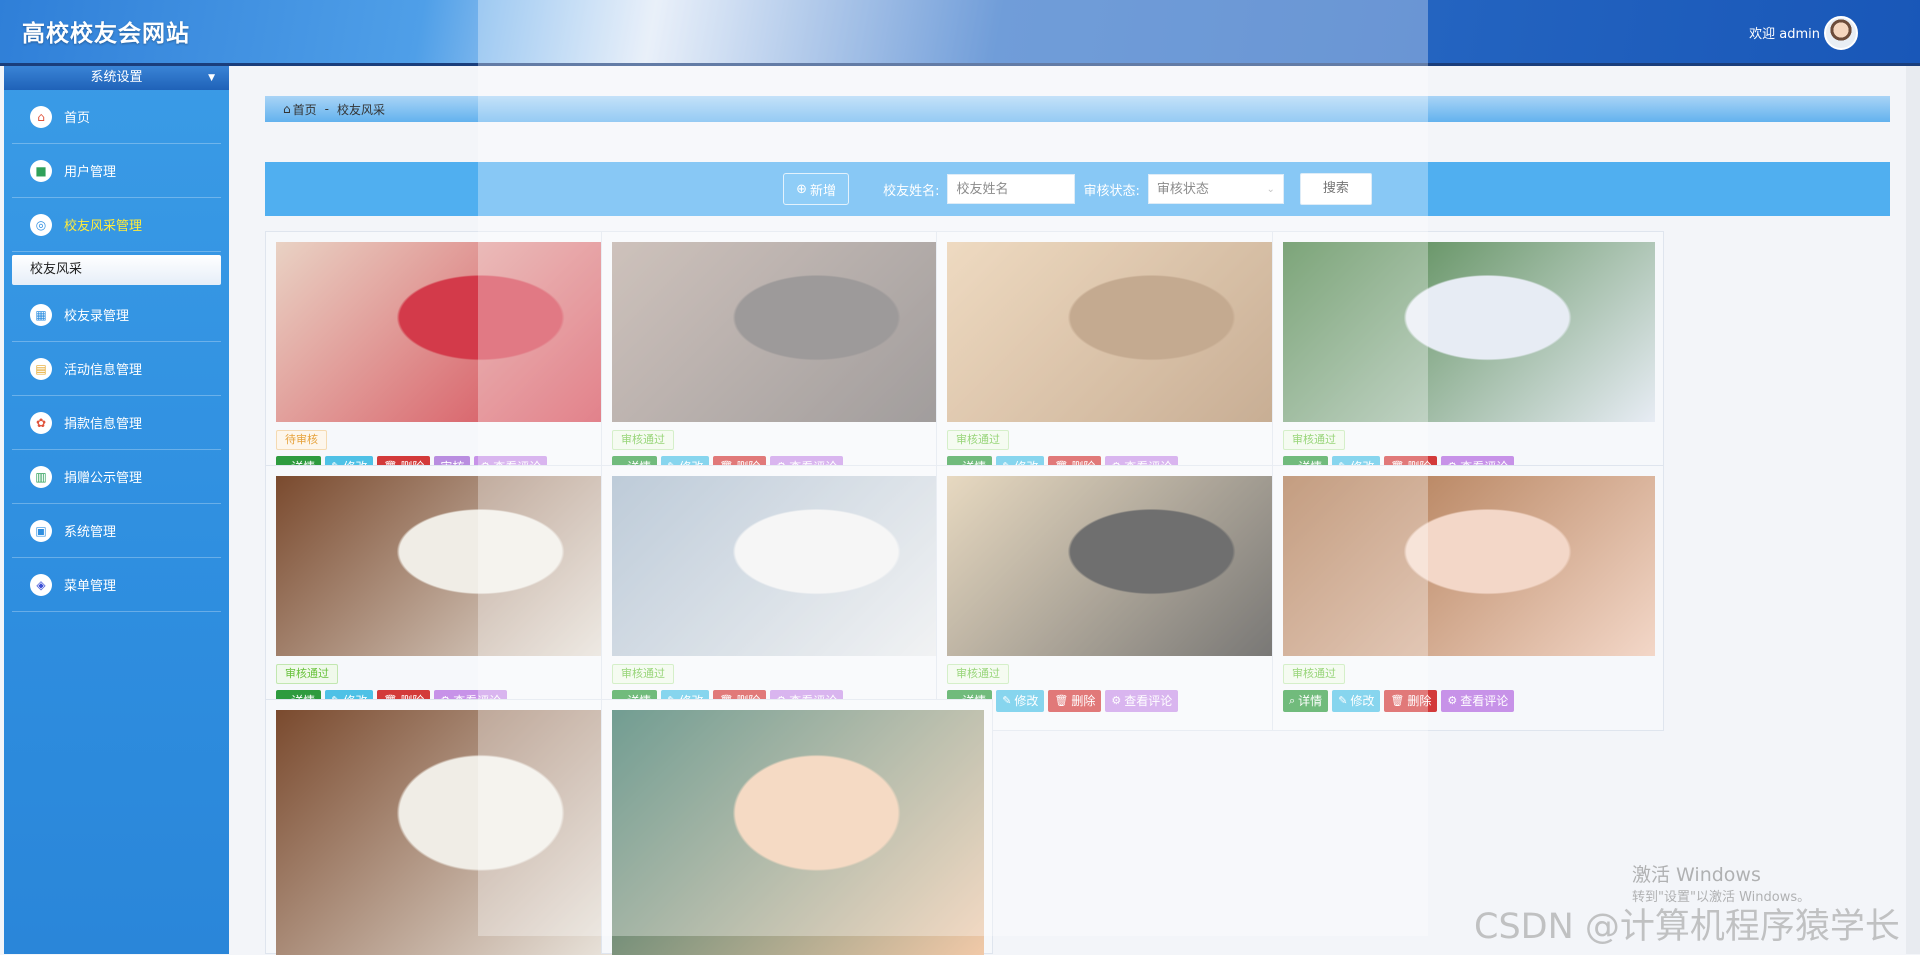 Image resolution: width=1920 pixels, height=955 pixels. I want to click on sidebar-item-label: 校友录管理, so click(97, 316).